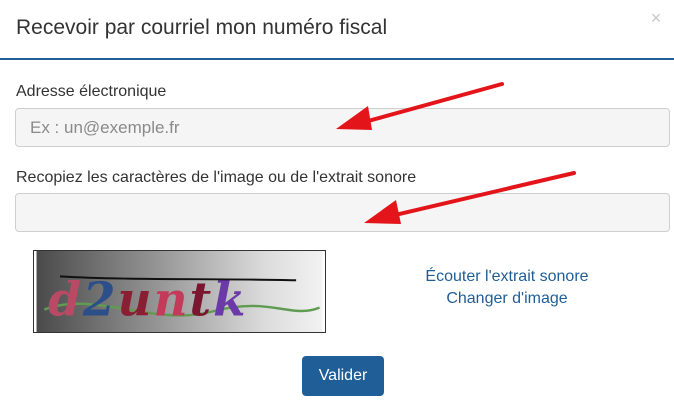 This screenshot has width=674, height=403. I want to click on submit-button: Valider, so click(343, 376).